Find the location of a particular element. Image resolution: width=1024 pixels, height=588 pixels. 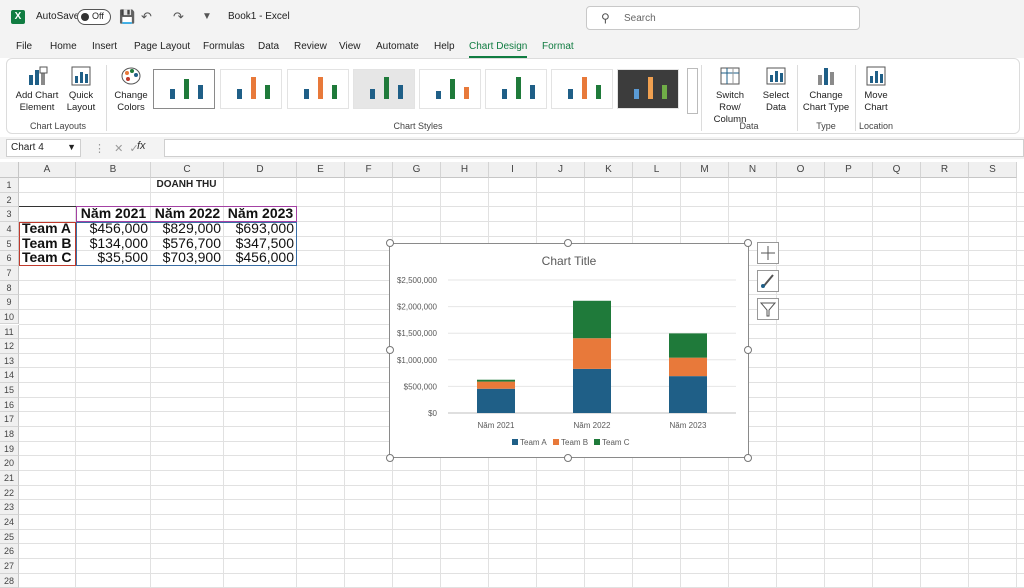

column-header-o: O is located at coordinates (801, 170).